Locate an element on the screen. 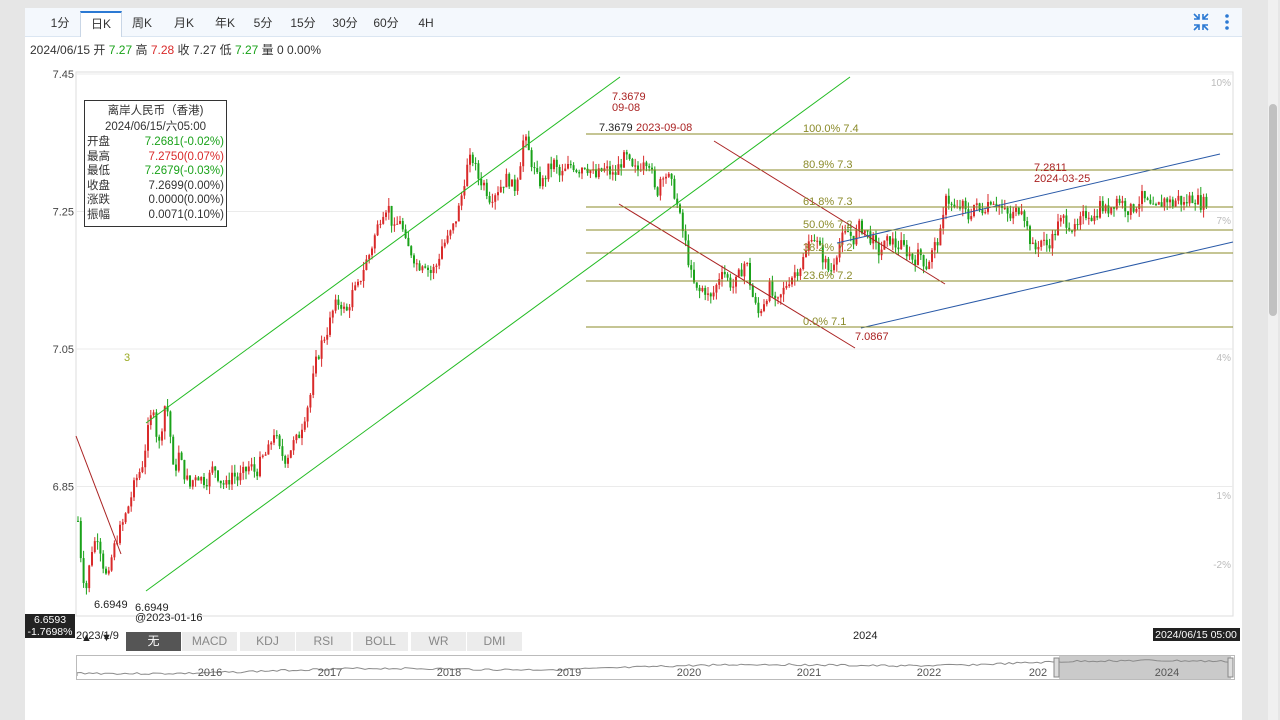 Image resolution: width=1280 pixels, height=720 pixels. vertical-dots-icon is located at coordinates (1227, 22).